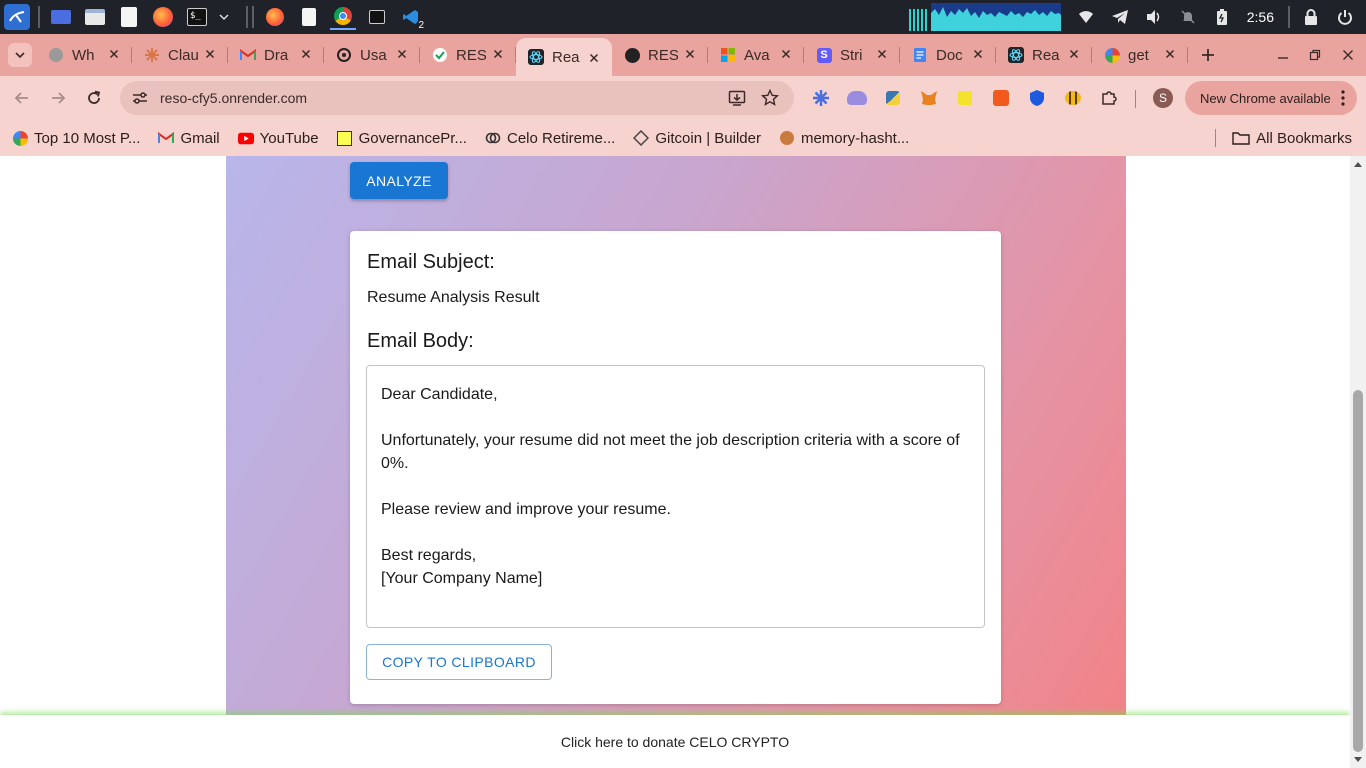 Image resolution: width=1366 pixels, height=768 pixels. What do you see at coordinates (857, 98) in the screenshot?
I see `extension-ghost-icon` at bounding box center [857, 98].